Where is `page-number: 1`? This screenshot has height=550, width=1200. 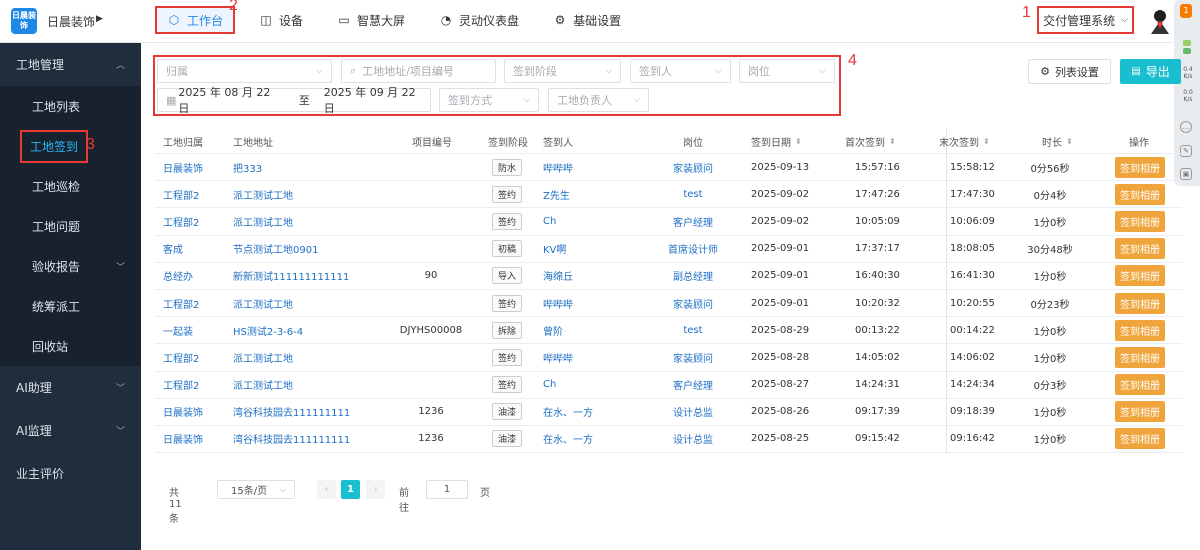
page-number: 1 is located at coordinates (350, 489).